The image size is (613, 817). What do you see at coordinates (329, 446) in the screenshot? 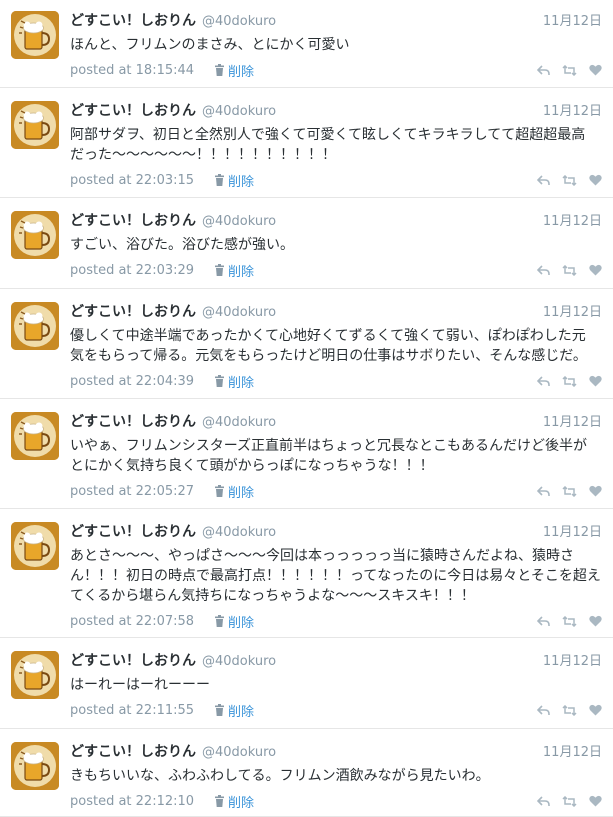
I see `tweet-text-line: いやぁ、フリムンシスターズ正直前半はちょっと冗長なとこもあるんだけど後半が` at bounding box center [329, 446].